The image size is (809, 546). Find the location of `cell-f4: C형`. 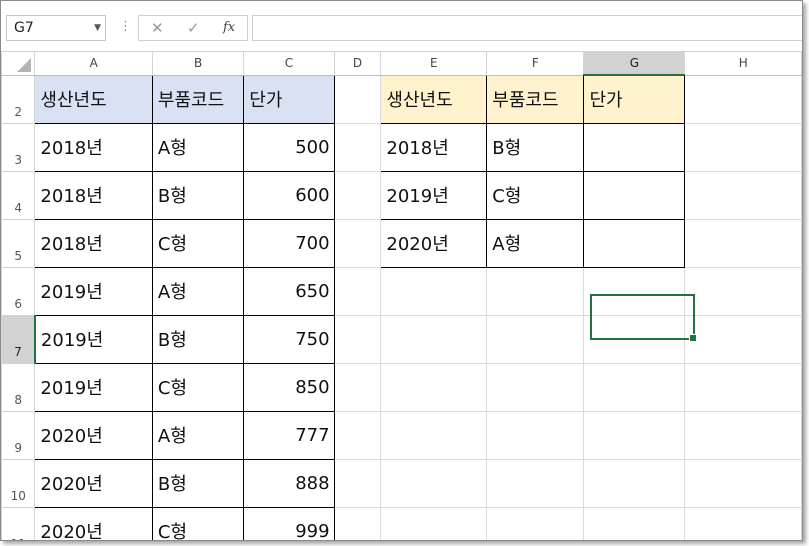

cell-f4: C형 is located at coordinates (535, 195).